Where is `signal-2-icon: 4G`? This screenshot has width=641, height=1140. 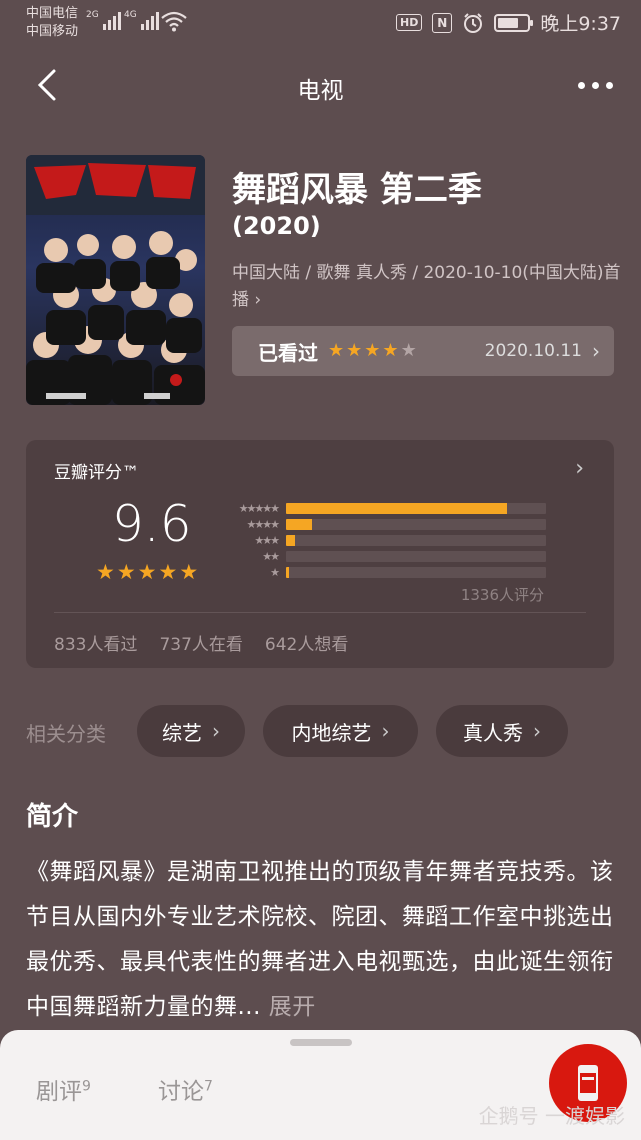
signal-2-icon: 4G is located at coordinates (141, 20).